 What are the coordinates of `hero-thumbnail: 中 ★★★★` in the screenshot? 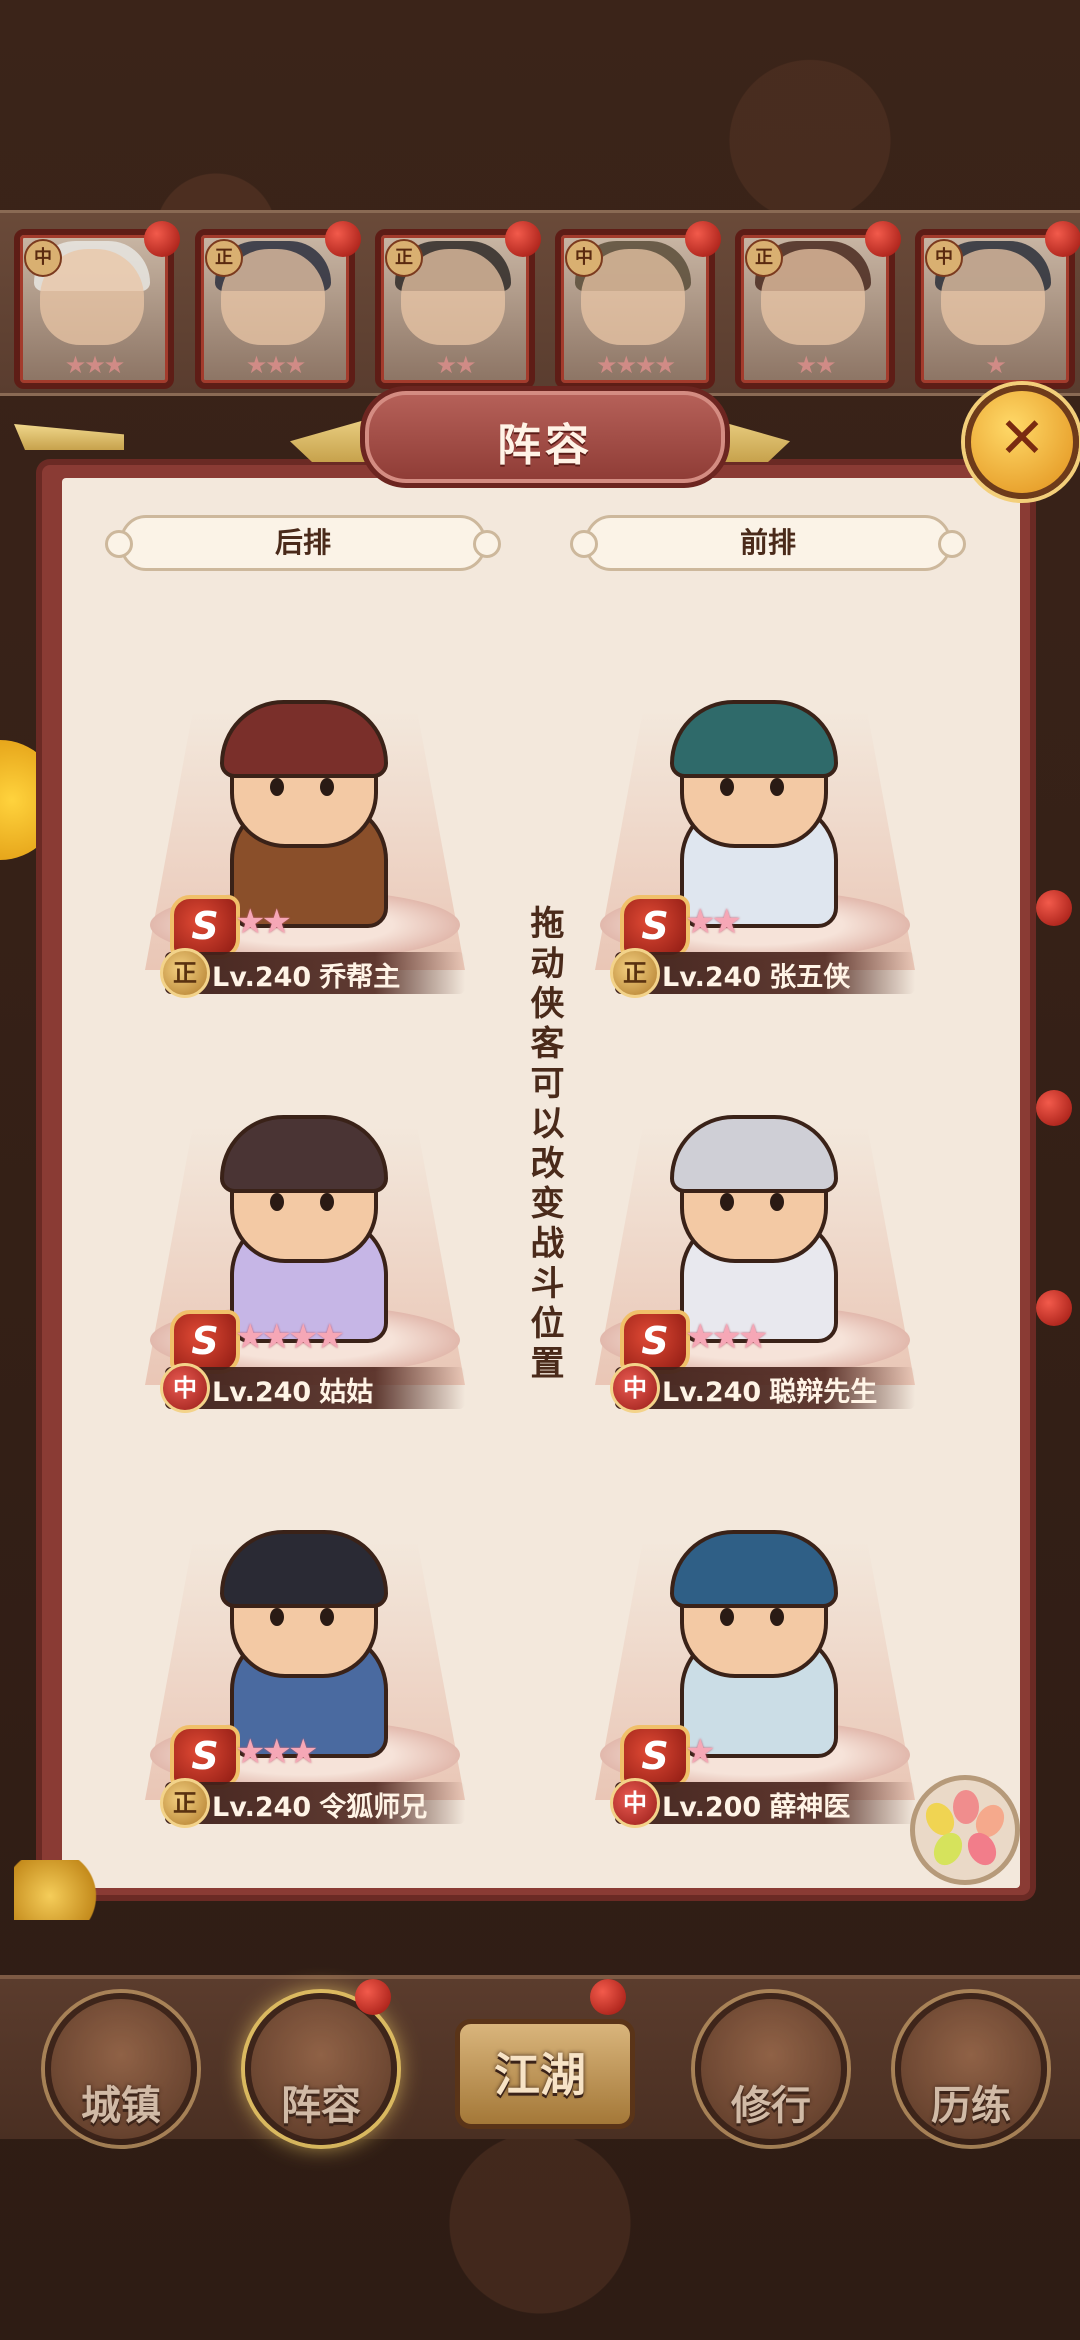 It's located at (638, 305).